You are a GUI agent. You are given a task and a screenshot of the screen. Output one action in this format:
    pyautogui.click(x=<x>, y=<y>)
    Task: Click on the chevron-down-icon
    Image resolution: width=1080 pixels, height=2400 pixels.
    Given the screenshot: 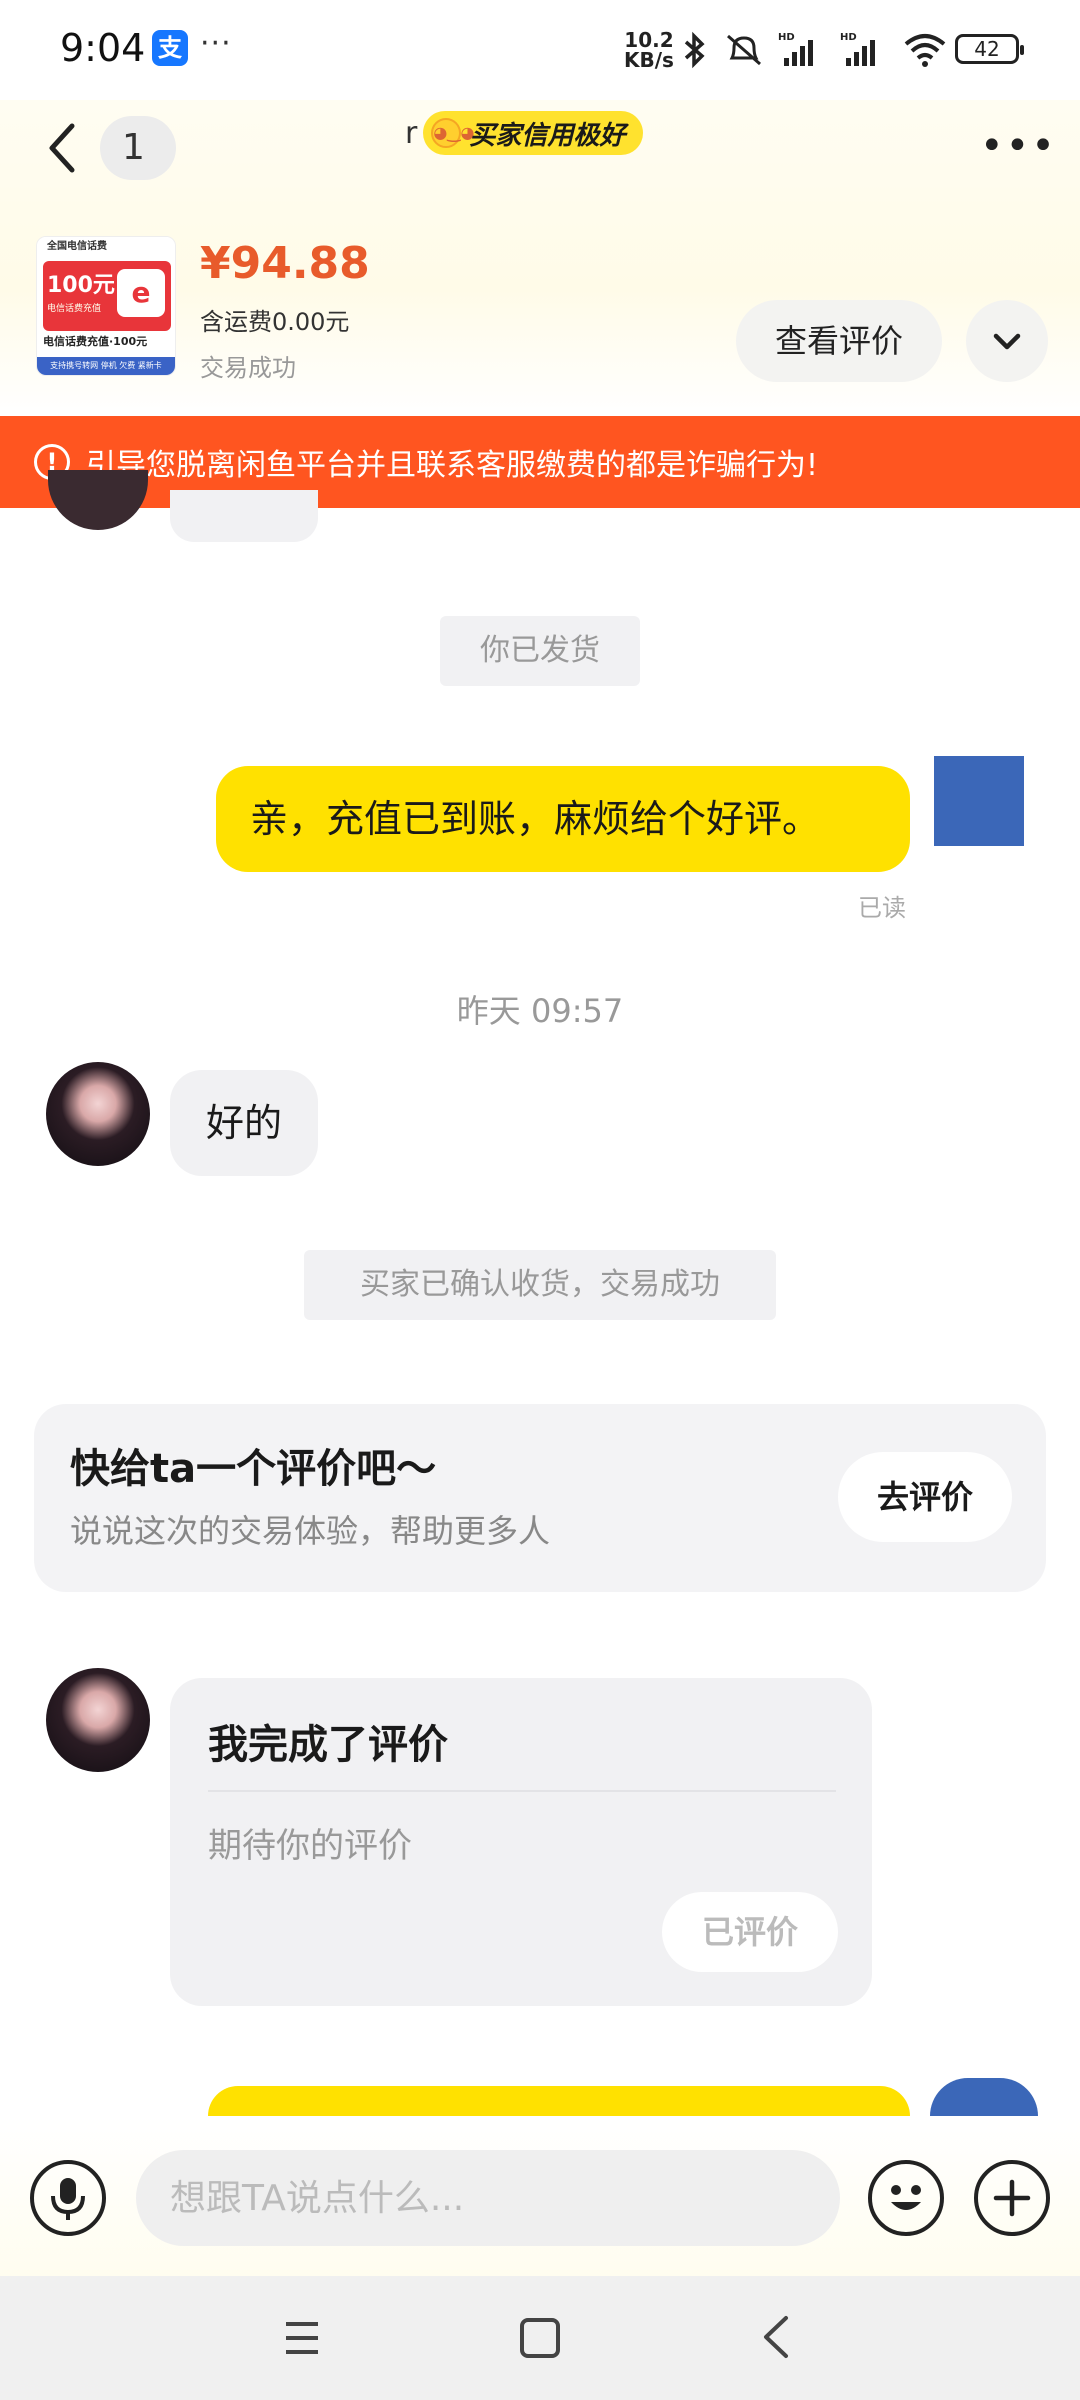 What is the action you would take?
    pyautogui.click(x=1007, y=341)
    